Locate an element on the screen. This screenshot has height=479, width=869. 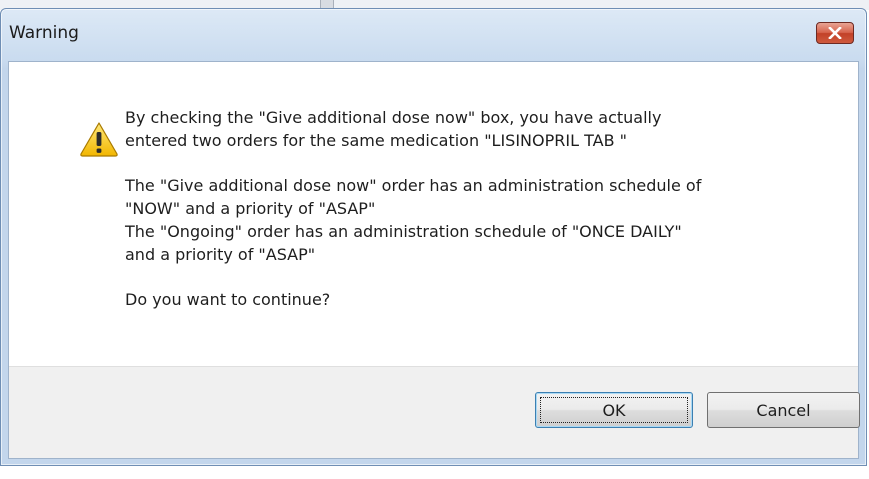
cancel-button-label: Cancel is located at coordinates (783, 410).